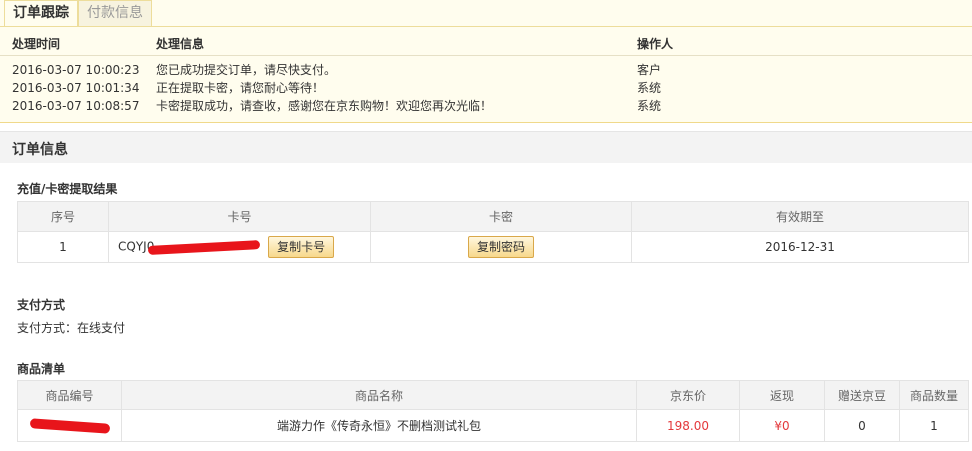 This screenshot has width=972, height=451. Describe the element at coordinates (486, 147) in the screenshot. I see `order-info-header: 订单信息` at that location.